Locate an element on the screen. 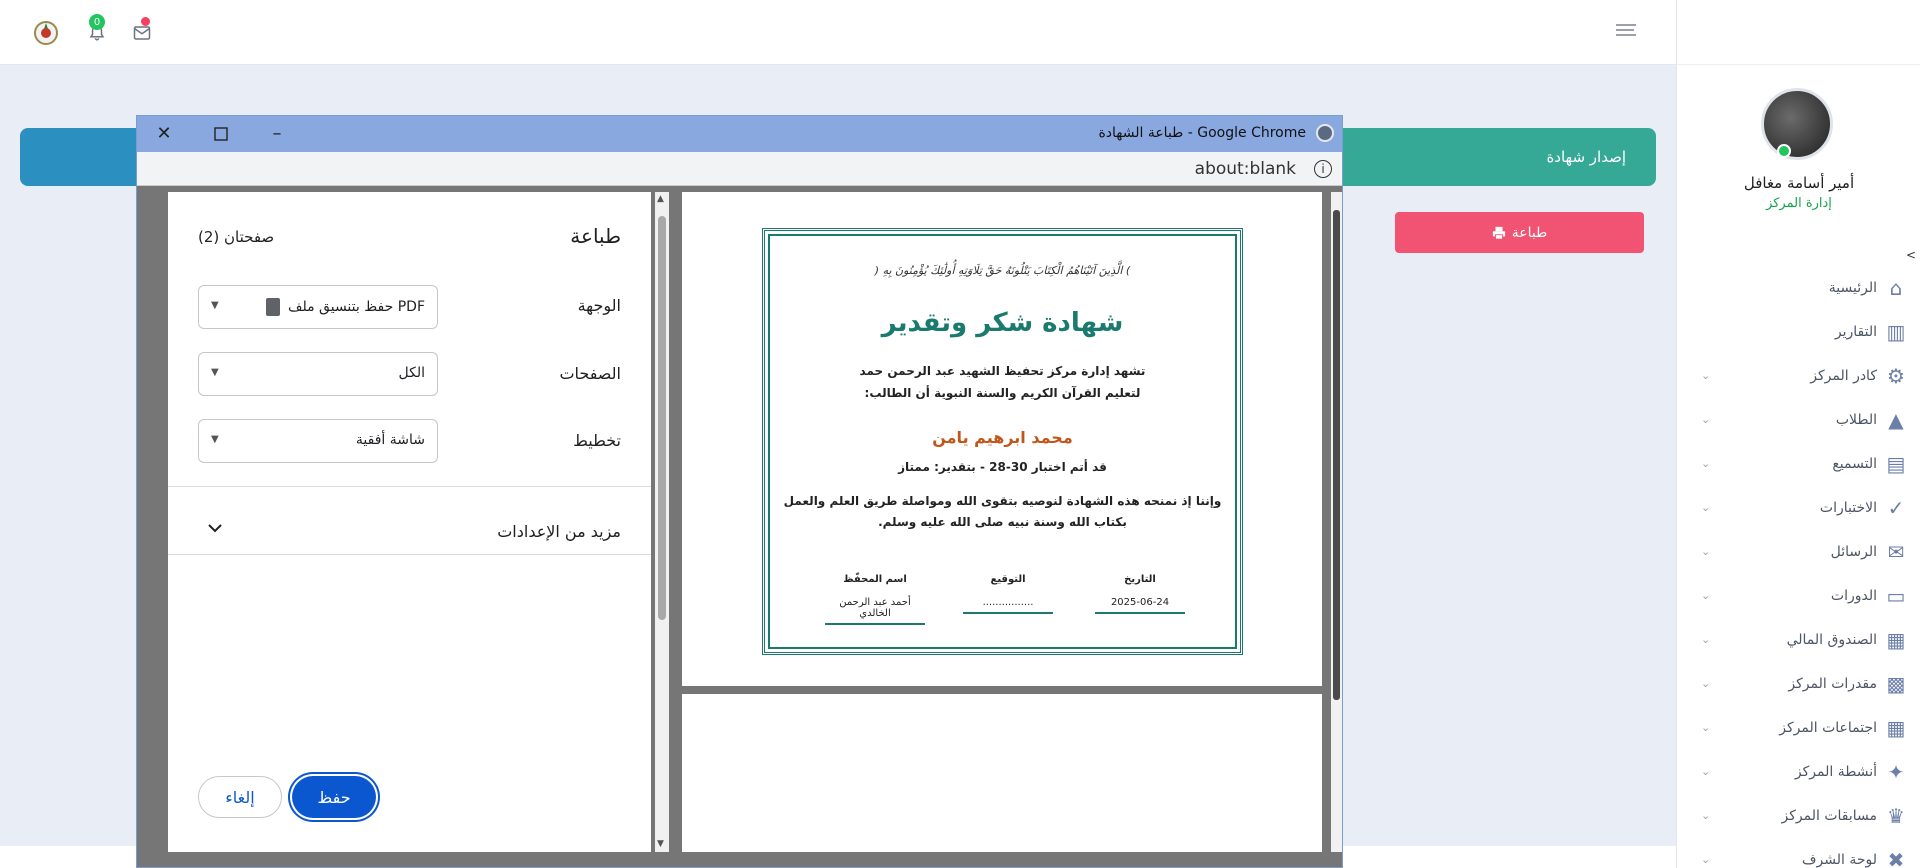  destination-select: حفظ بتنسيق ملف PDF ▼ is located at coordinates (318, 307).